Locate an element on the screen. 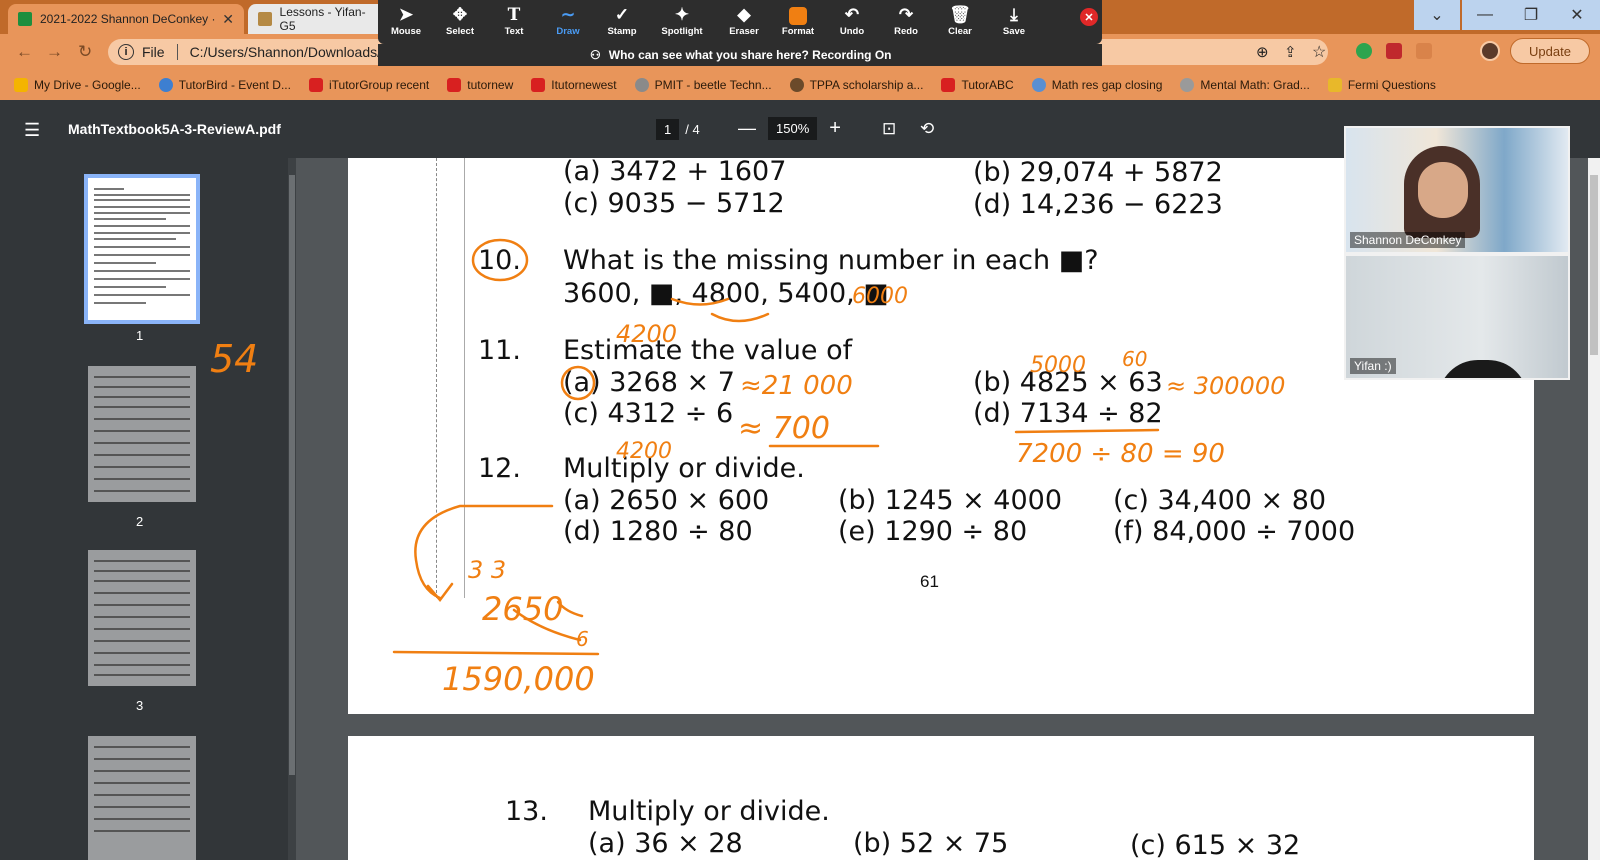  sidebar-scroll-thumb is located at coordinates (292, 475).